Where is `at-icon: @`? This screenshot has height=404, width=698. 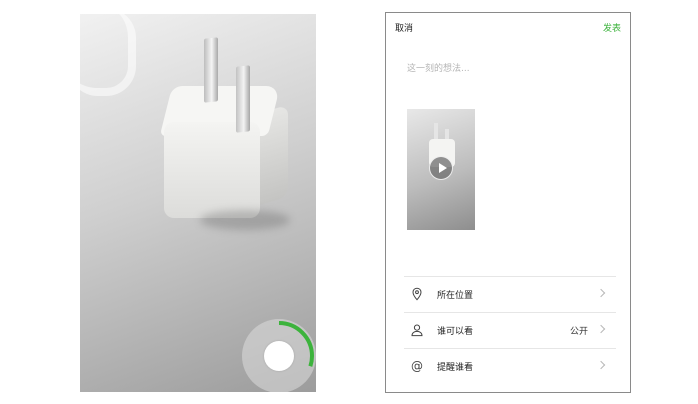 at-icon: @ is located at coordinates (417, 366).